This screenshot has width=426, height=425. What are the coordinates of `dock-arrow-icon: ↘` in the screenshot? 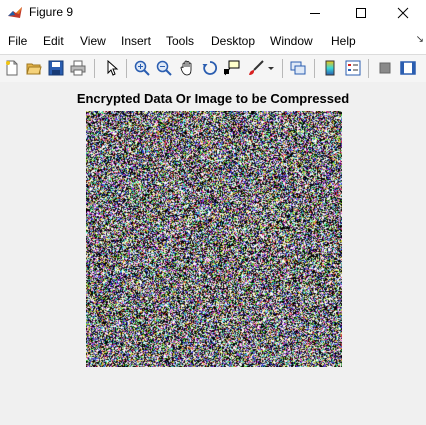 It's located at (420, 39).